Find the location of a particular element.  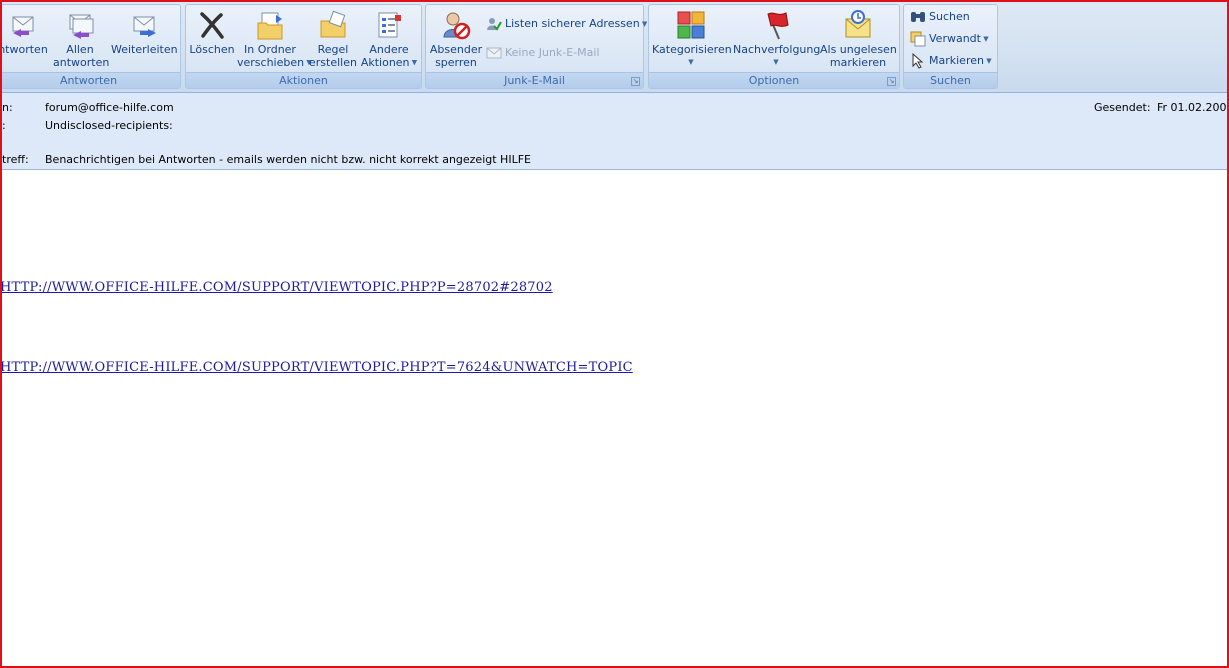

rule-label-1: Regel is located at coordinates (333, 49).